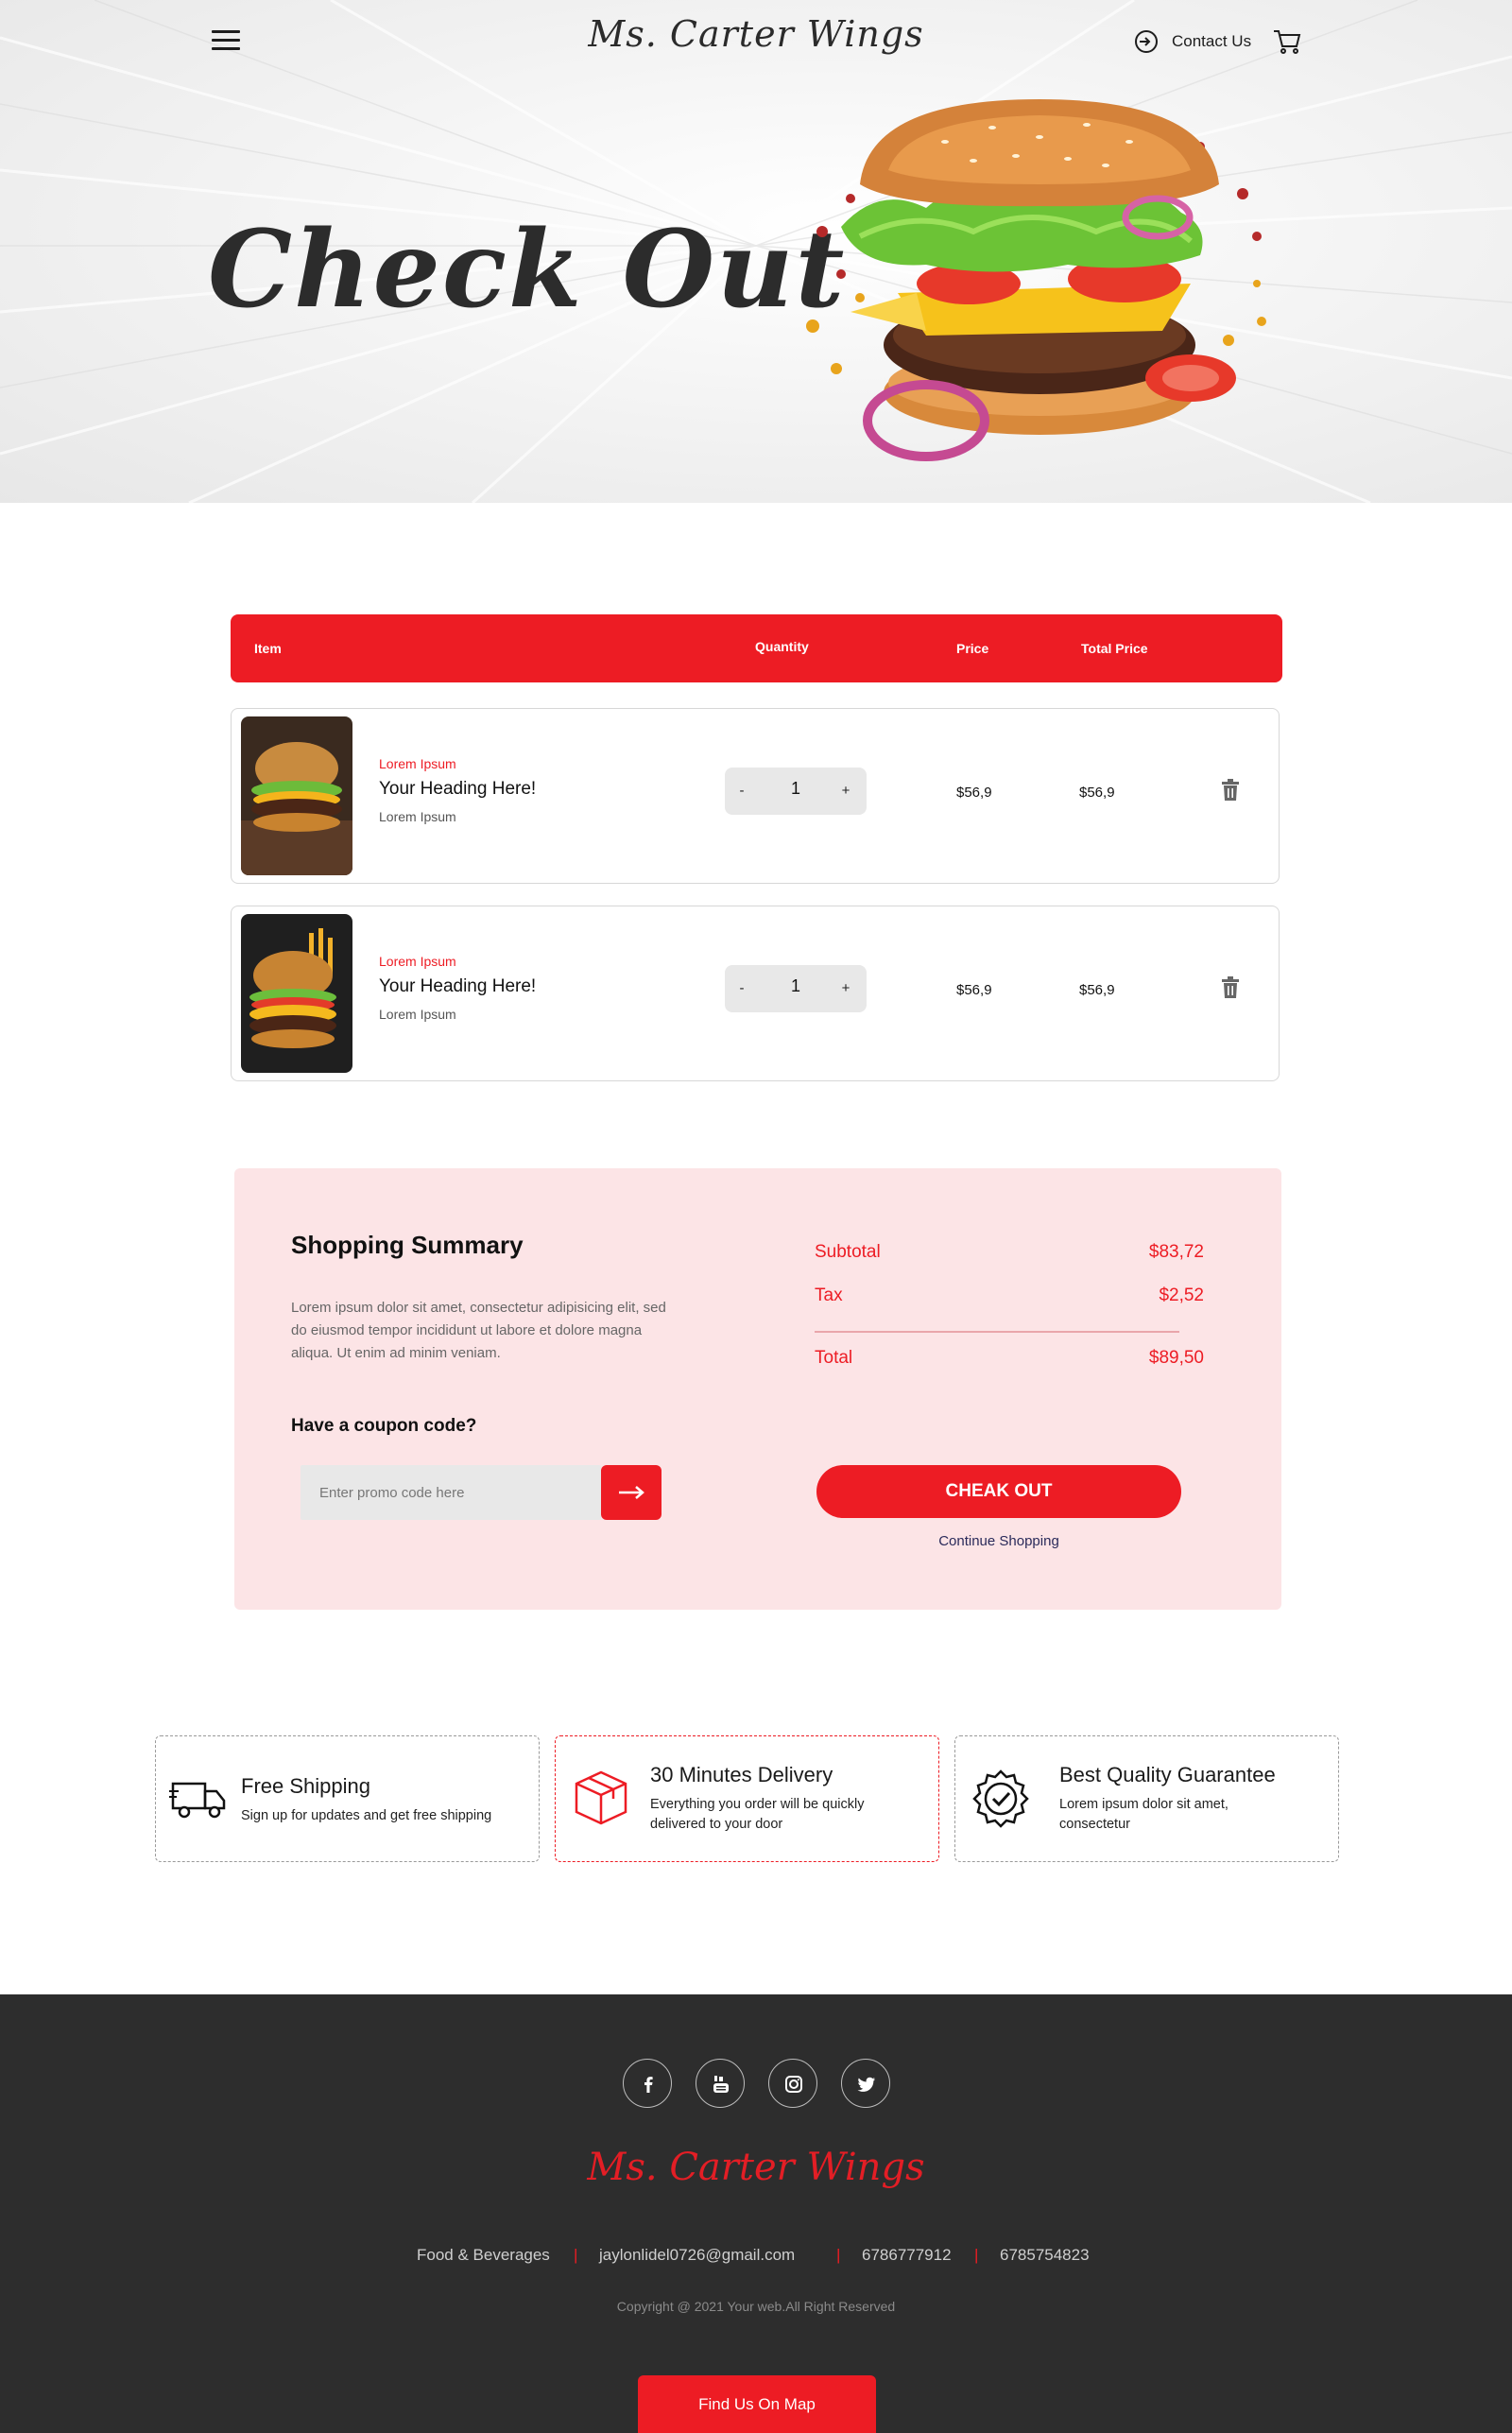 The width and height of the screenshot is (1512, 2433). Describe the element at coordinates (1287, 42) in the screenshot. I see `shopping-cart-icon` at that location.